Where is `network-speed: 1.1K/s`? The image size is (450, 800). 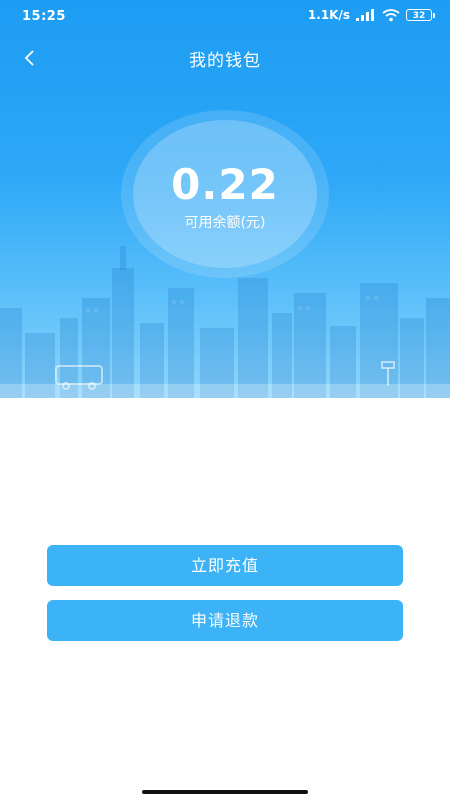 network-speed: 1.1K/s is located at coordinates (328, 15).